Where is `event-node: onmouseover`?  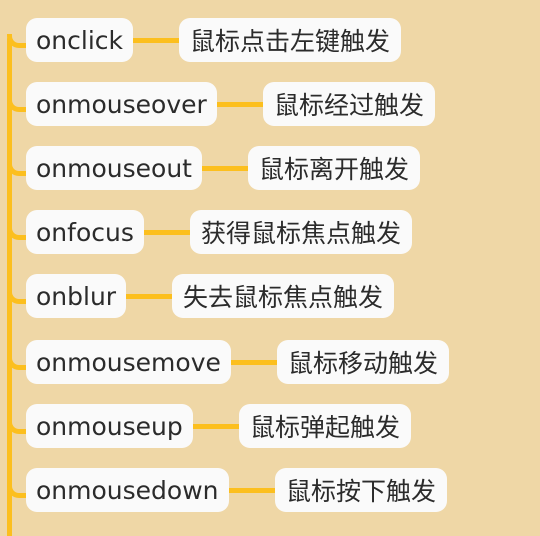 event-node: onmouseover is located at coordinates (121, 104).